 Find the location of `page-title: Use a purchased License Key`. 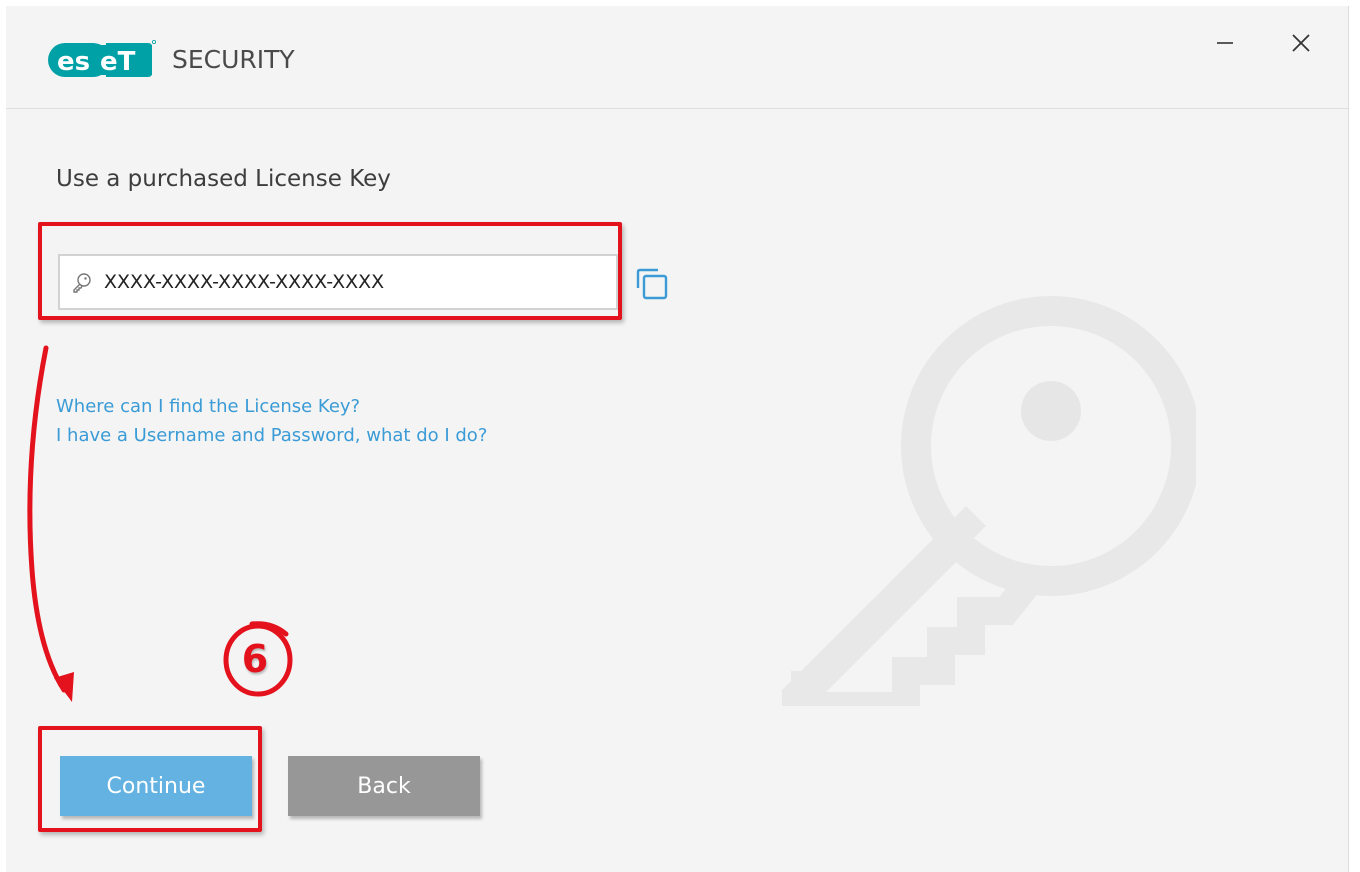

page-title: Use a purchased License Key is located at coordinates (223, 179).